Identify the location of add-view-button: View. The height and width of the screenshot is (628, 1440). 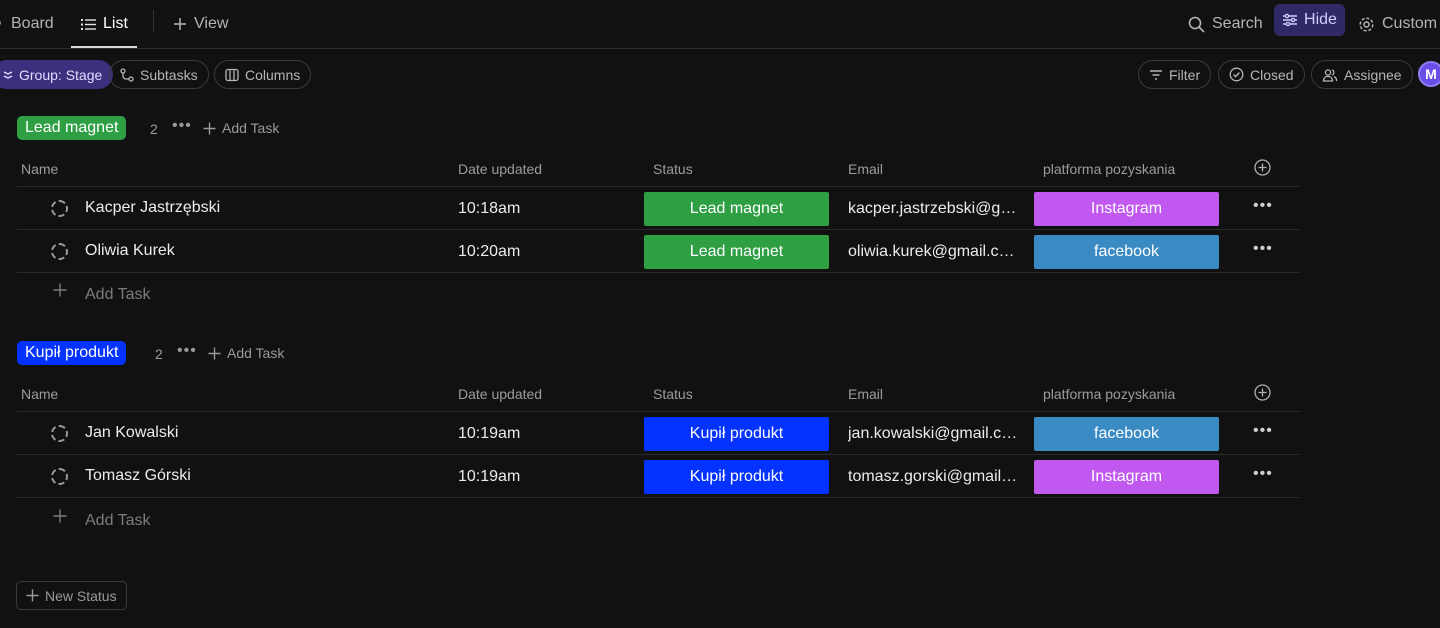
(200, 24).